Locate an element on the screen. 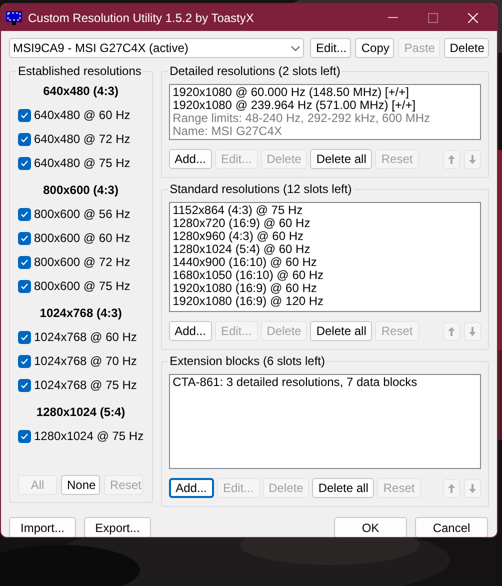  list-item: 1152x864 (4:3) @ 75 Hz is located at coordinates (324, 210).